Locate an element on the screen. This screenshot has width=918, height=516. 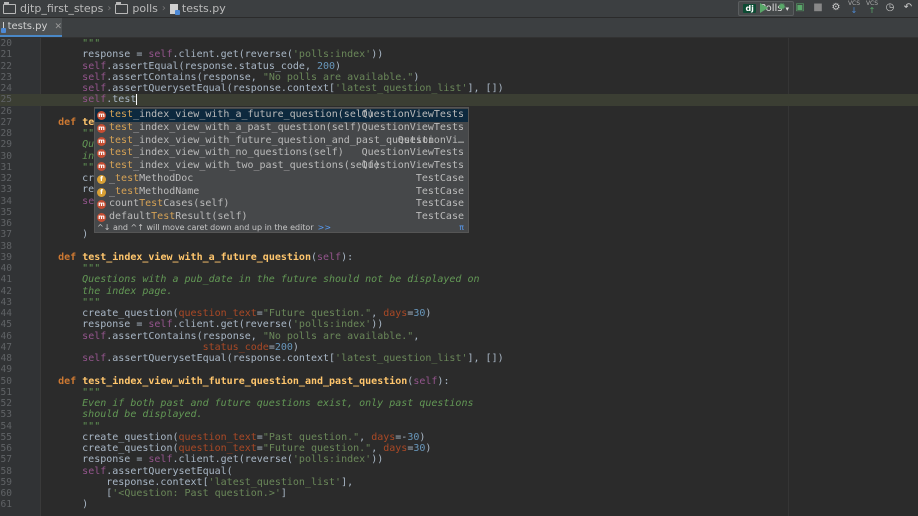
code-token: ], []) is located at coordinates (485, 88).